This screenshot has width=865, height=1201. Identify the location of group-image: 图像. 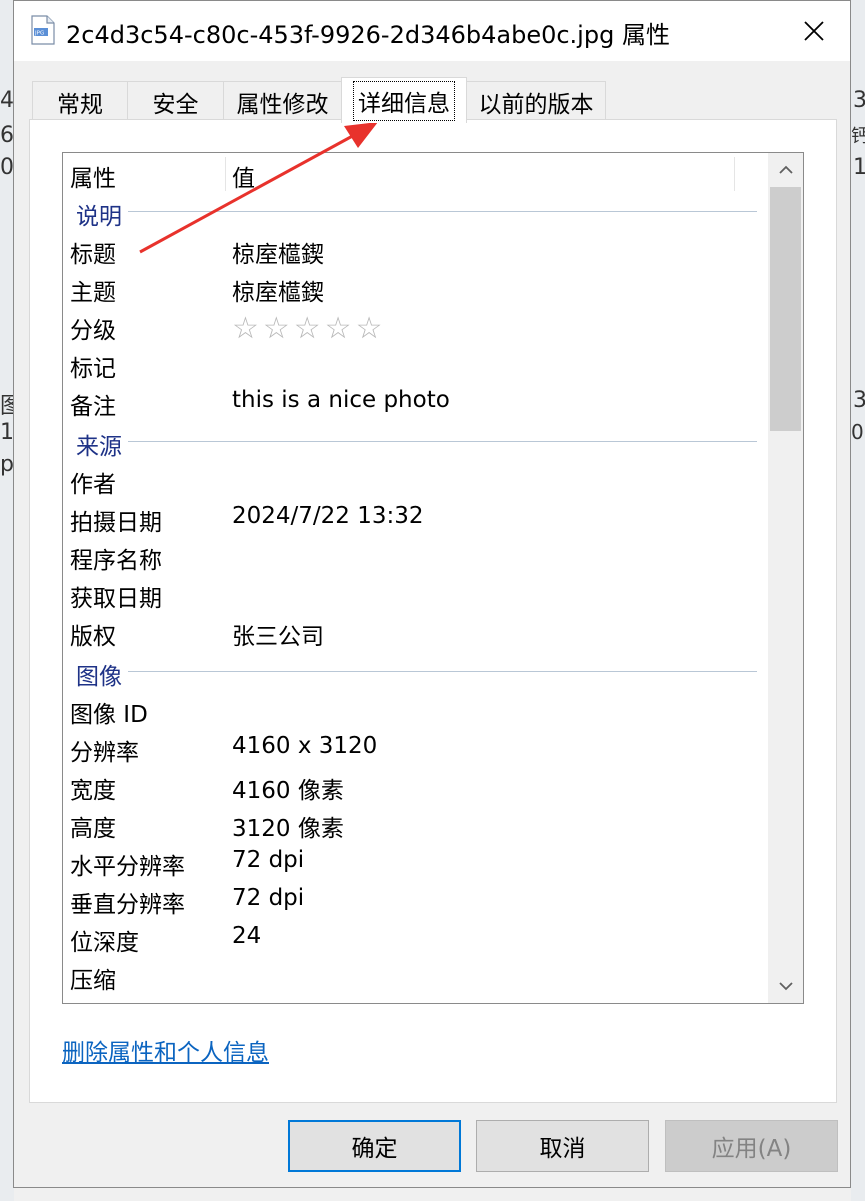
(415, 671).